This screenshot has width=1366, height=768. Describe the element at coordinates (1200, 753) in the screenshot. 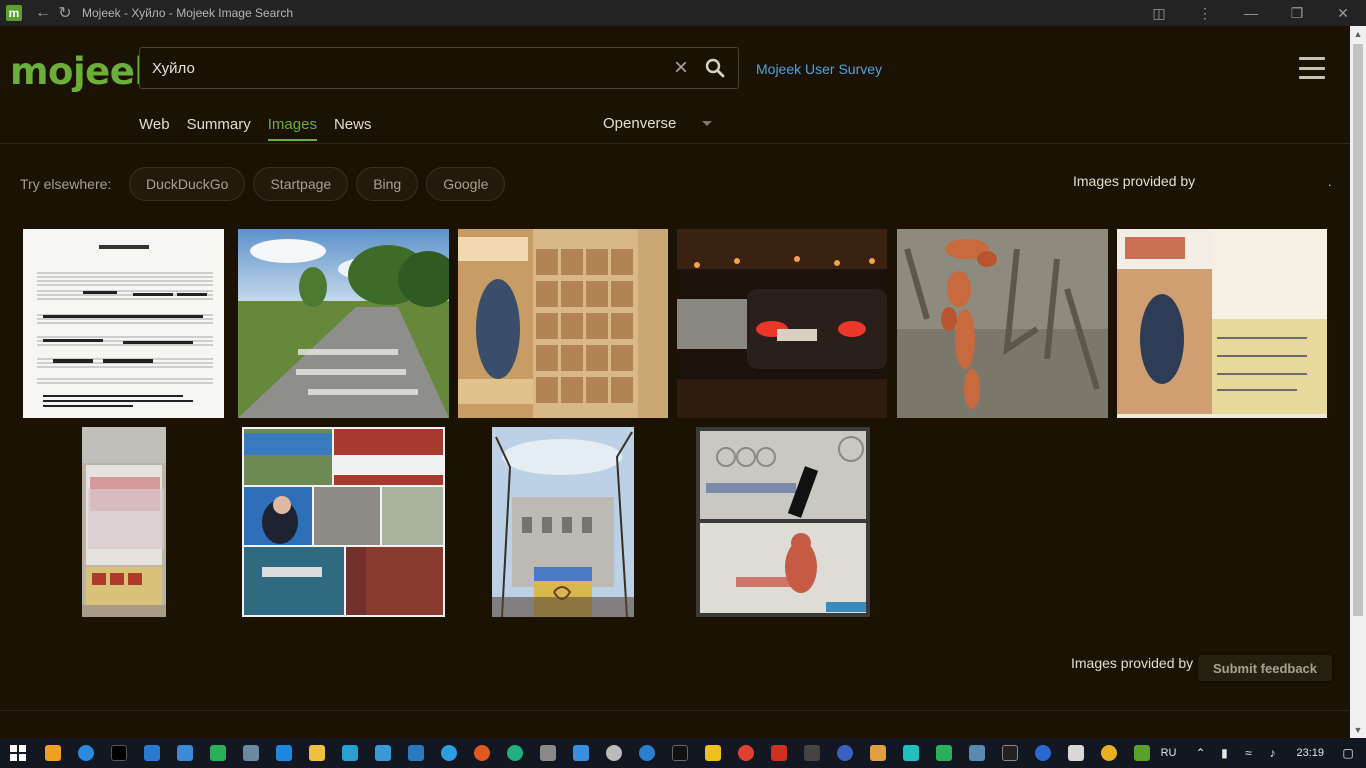

I see `chevron-up-icon: ⌃` at that location.